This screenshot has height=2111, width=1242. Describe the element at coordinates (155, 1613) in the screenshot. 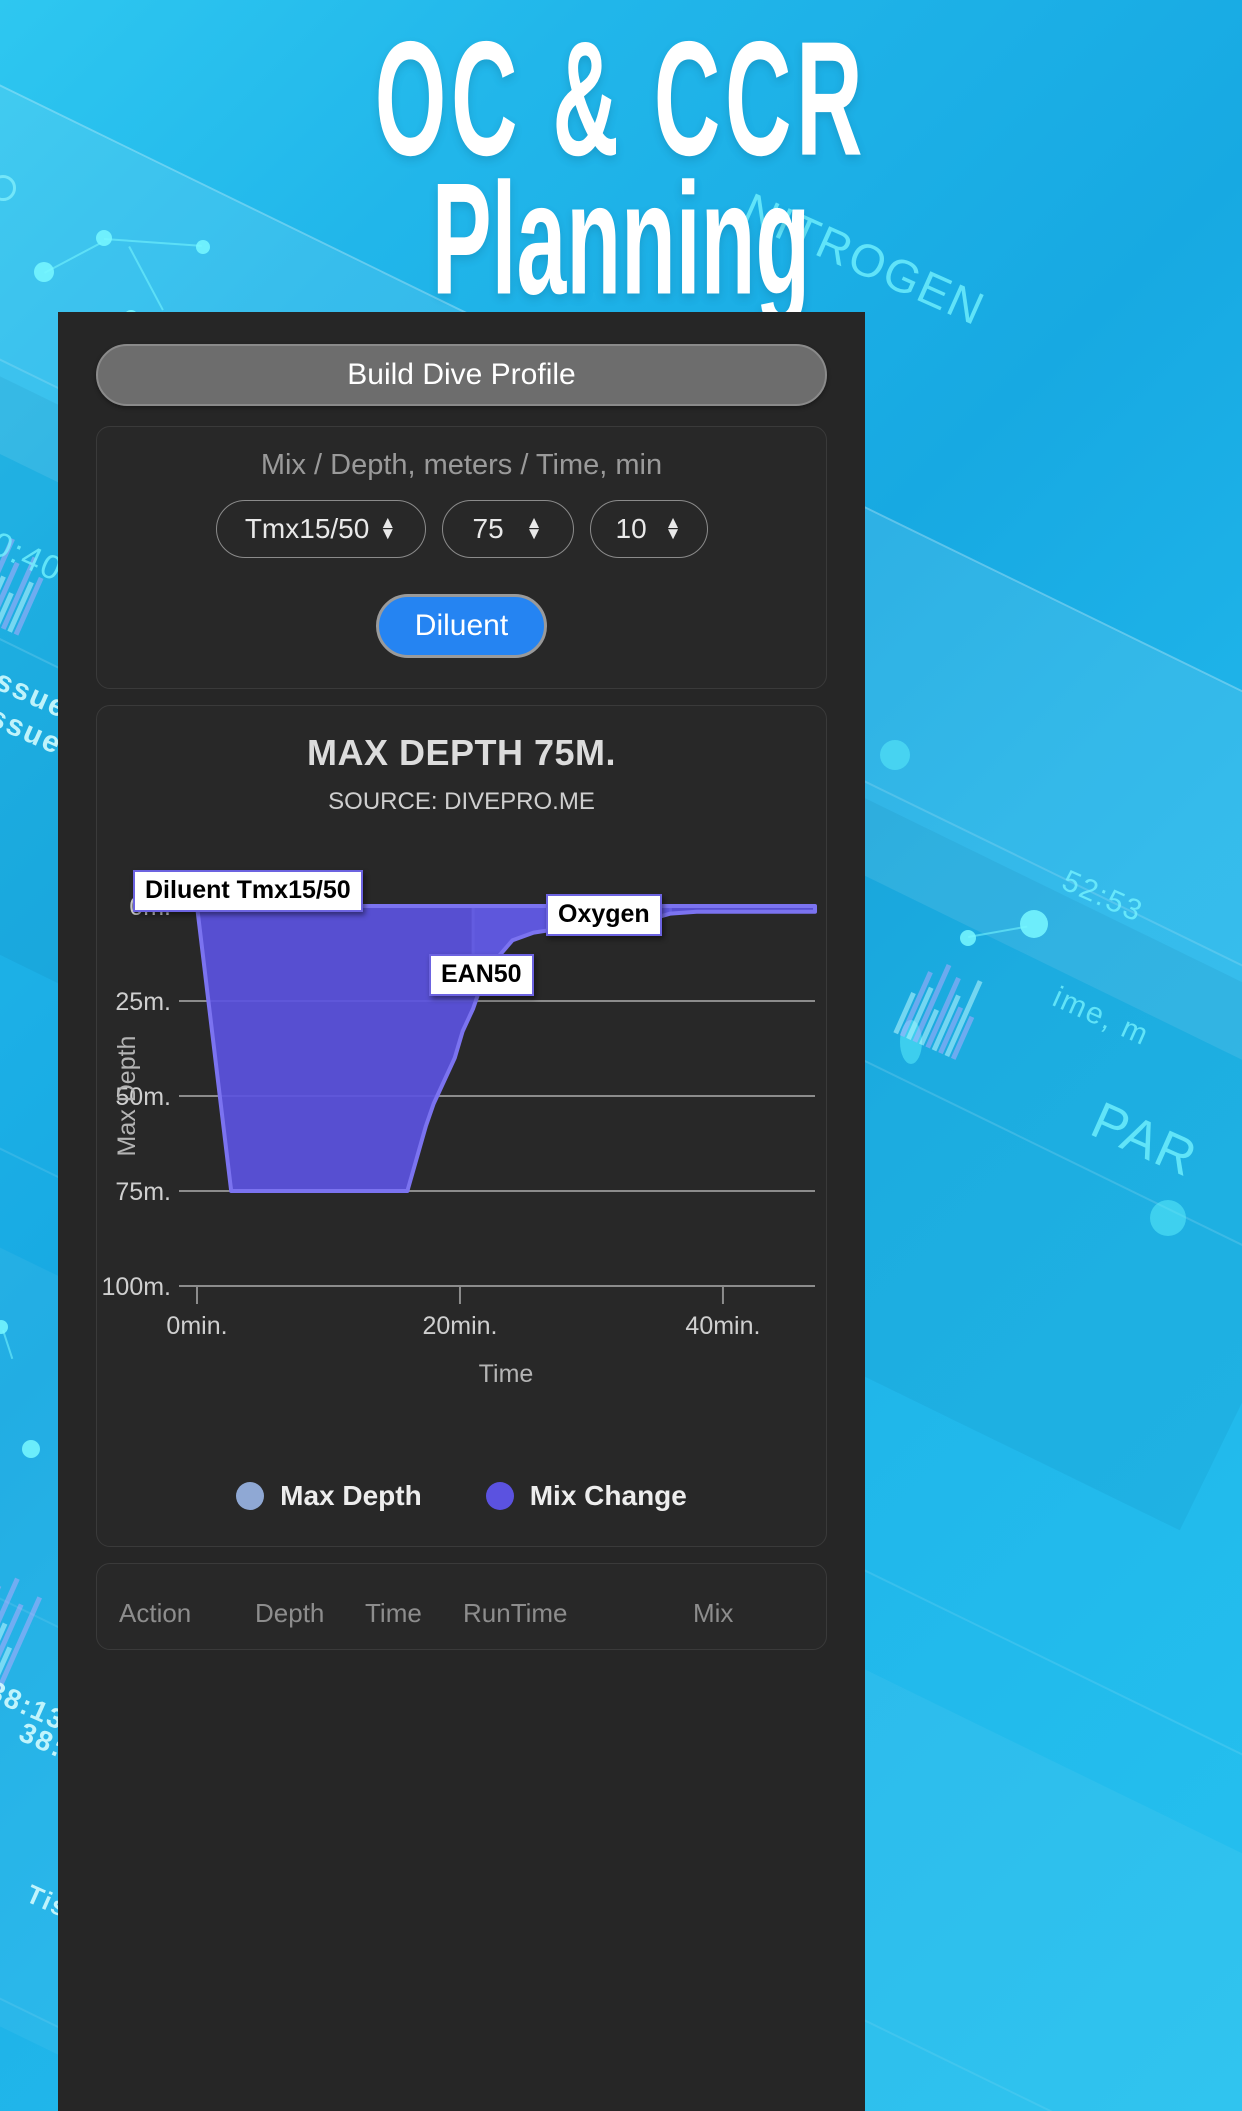

I see `table-header-action: Action` at that location.